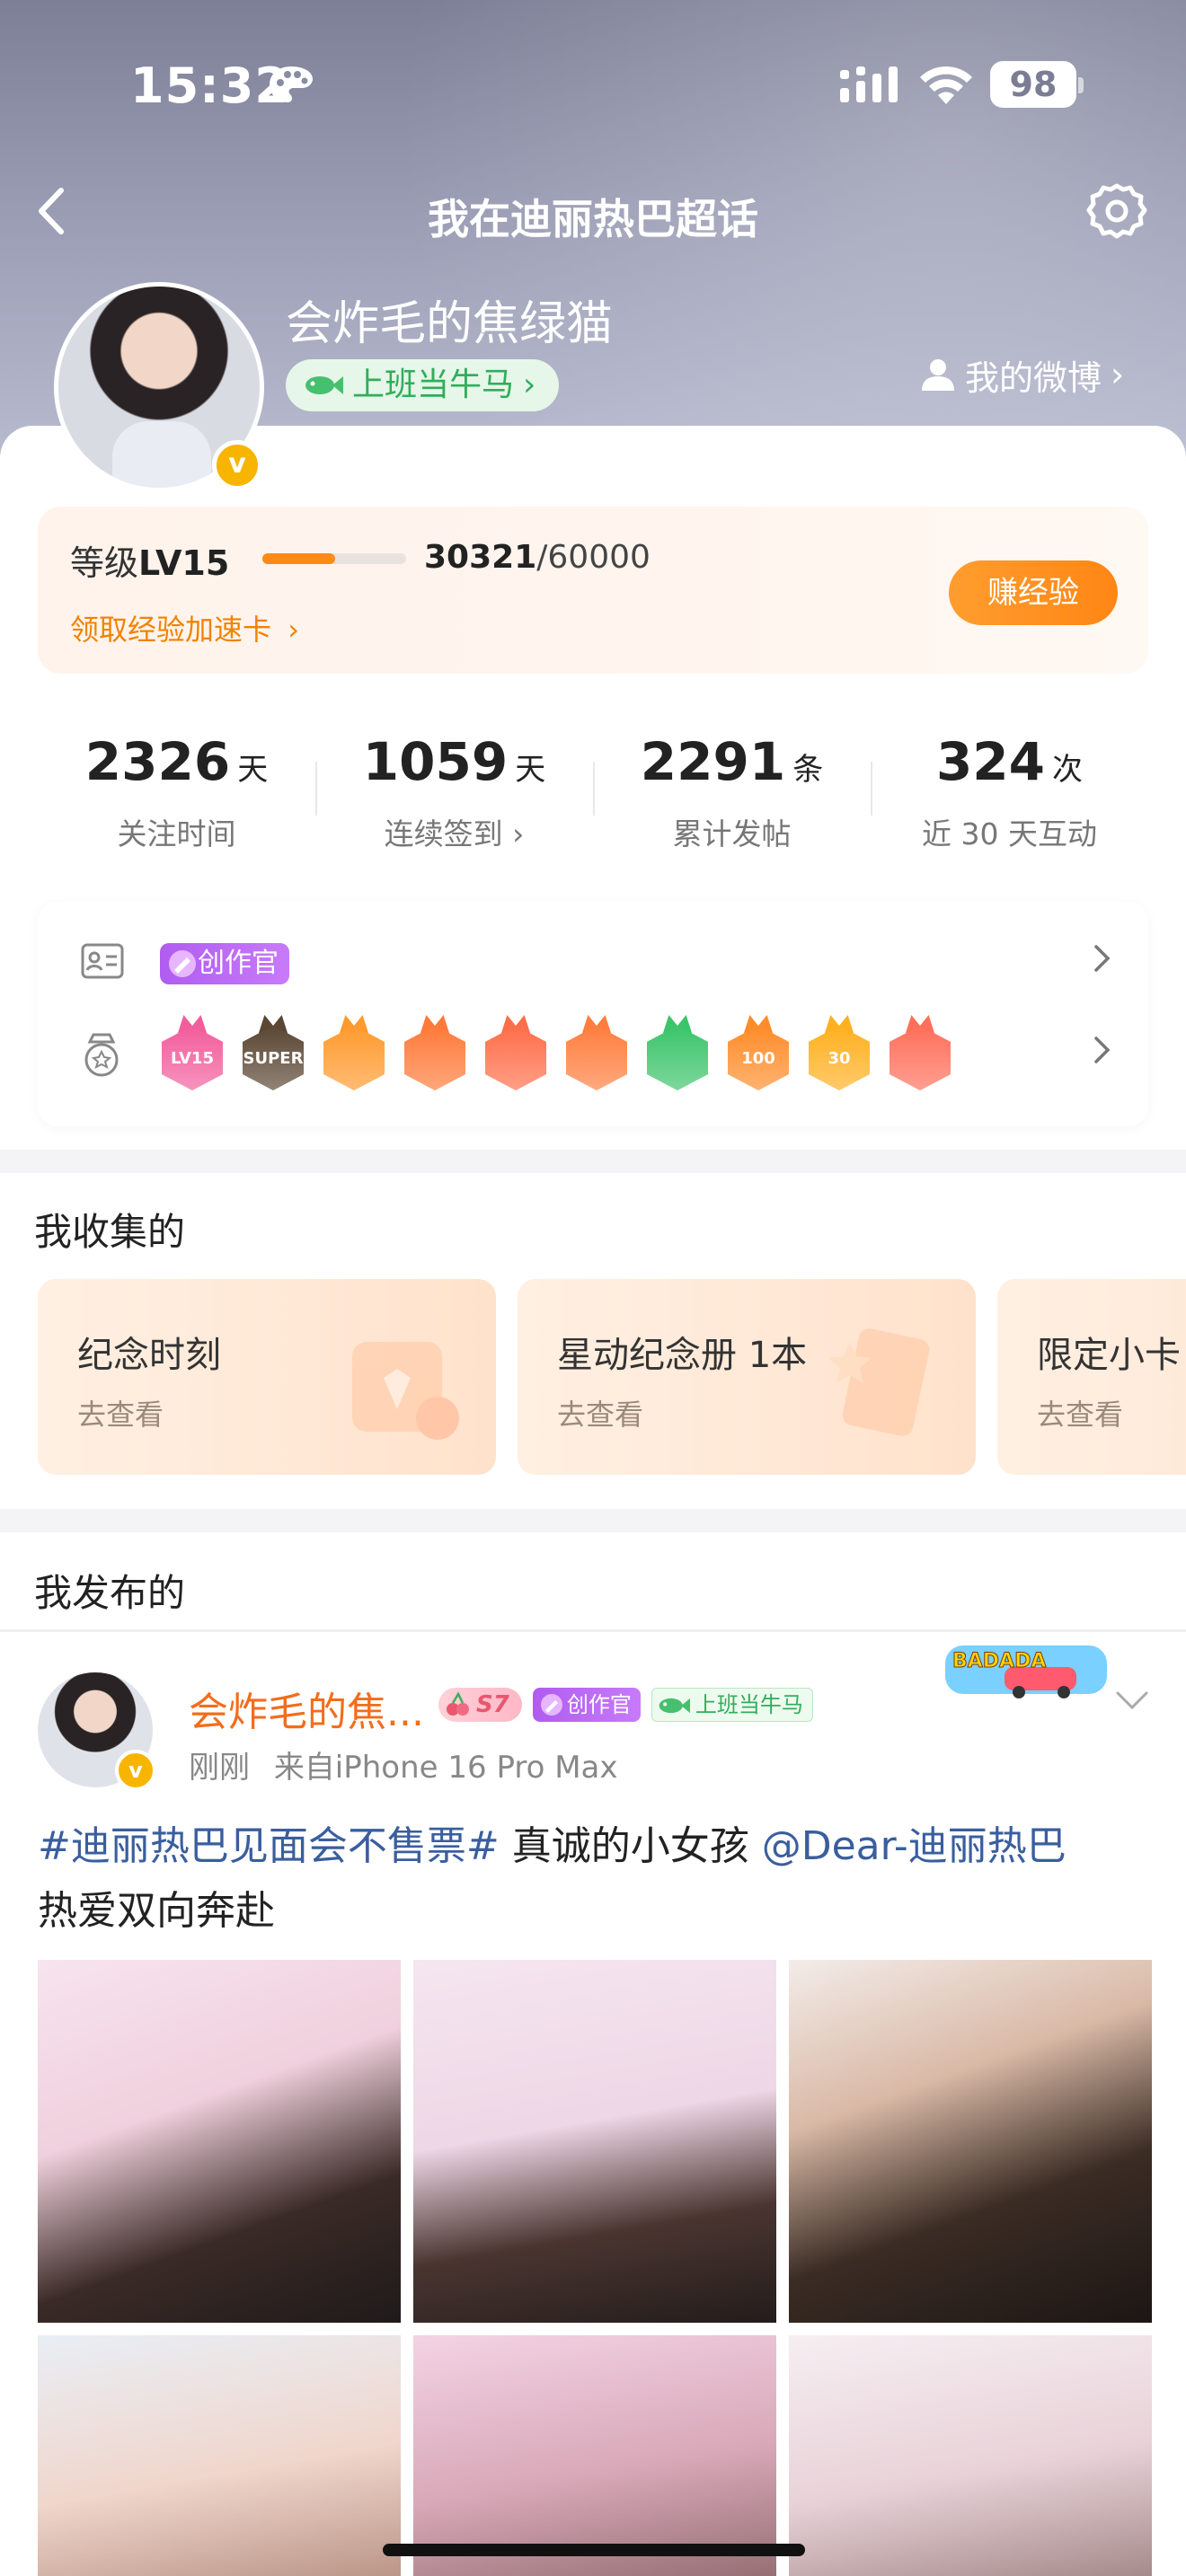 The width and height of the screenshot is (1186, 2576). I want to click on battery-indicator: 98, so click(1033, 84).